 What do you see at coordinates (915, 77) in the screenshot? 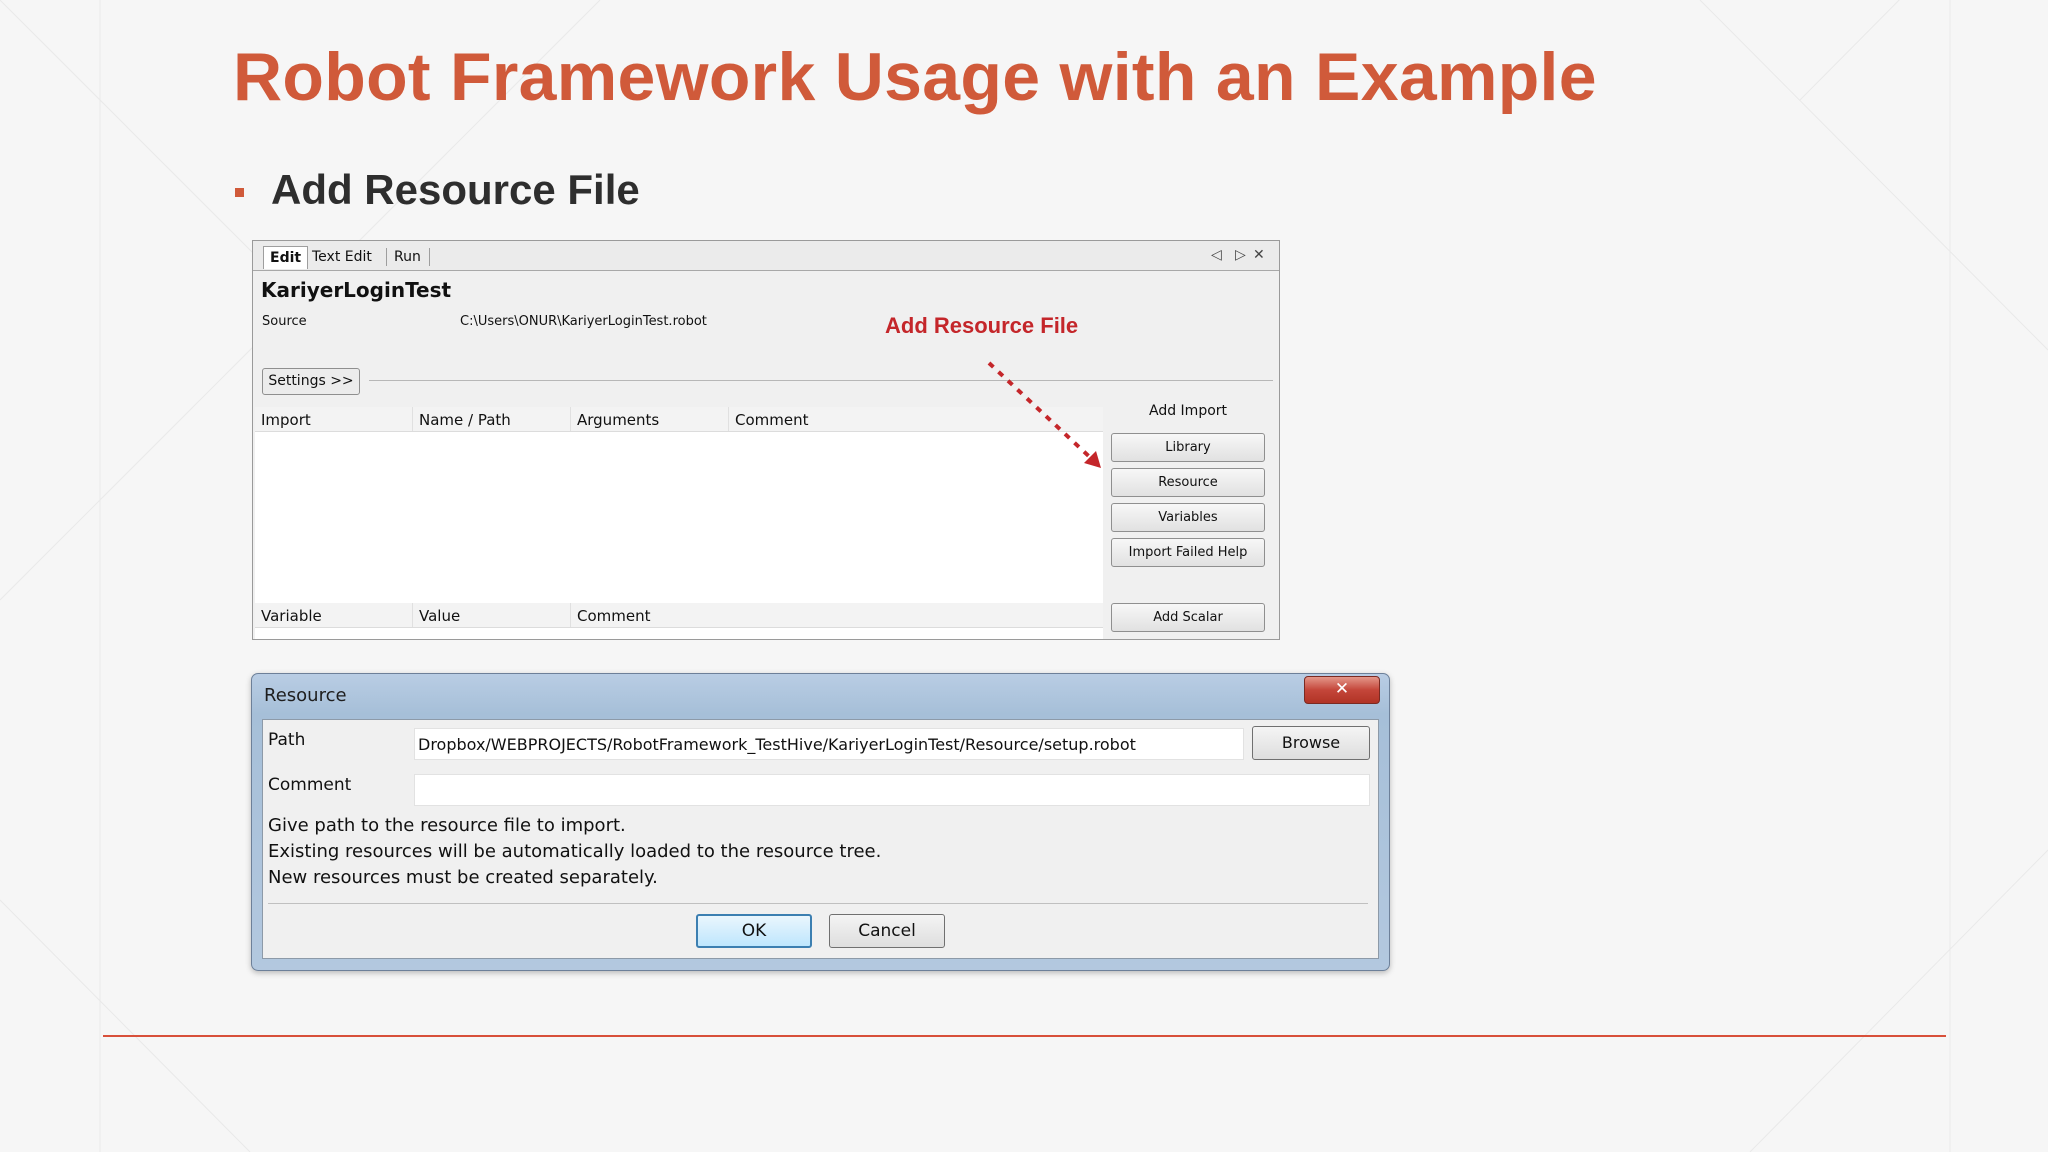
I see `slide-title: Robot Framework Usage with an Example` at bounding box center [915, 77].